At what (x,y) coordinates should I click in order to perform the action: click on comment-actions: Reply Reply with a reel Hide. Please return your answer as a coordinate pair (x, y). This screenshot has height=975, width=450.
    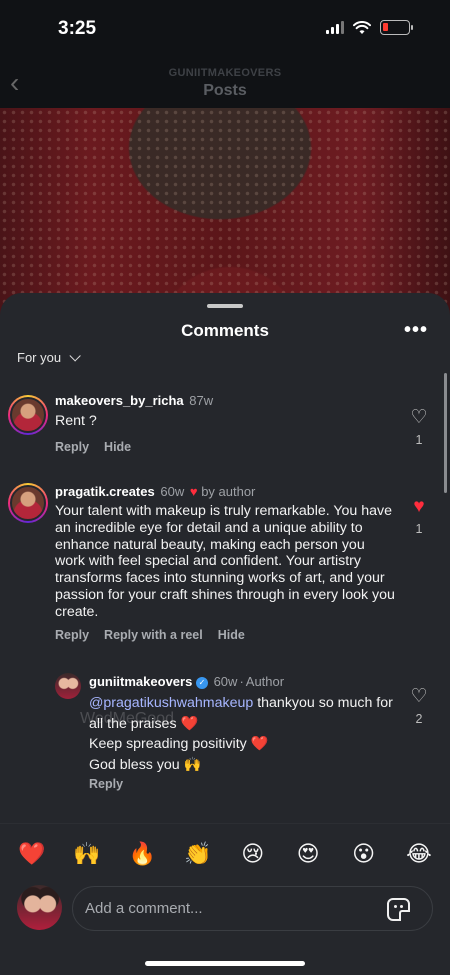
    Looking at the image, I should click on (150, 635).